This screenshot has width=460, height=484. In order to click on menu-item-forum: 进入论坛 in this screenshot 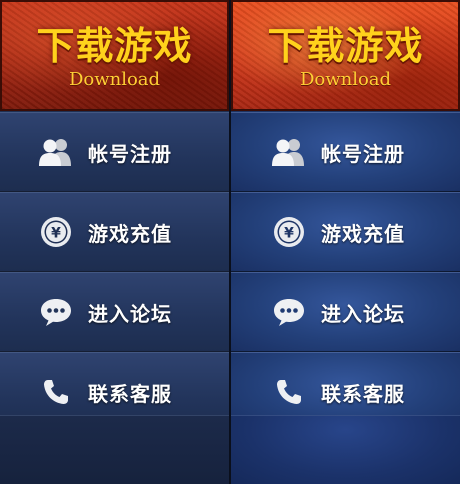, I will do `click(114, 312)`.